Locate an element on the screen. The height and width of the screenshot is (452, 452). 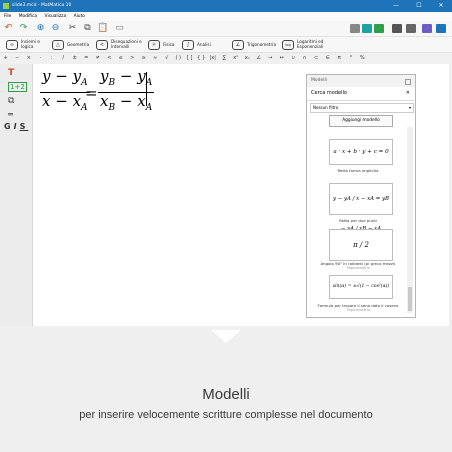
category-insiemi: ∞ Insiemi e logica is located at coordinates (23, 45).